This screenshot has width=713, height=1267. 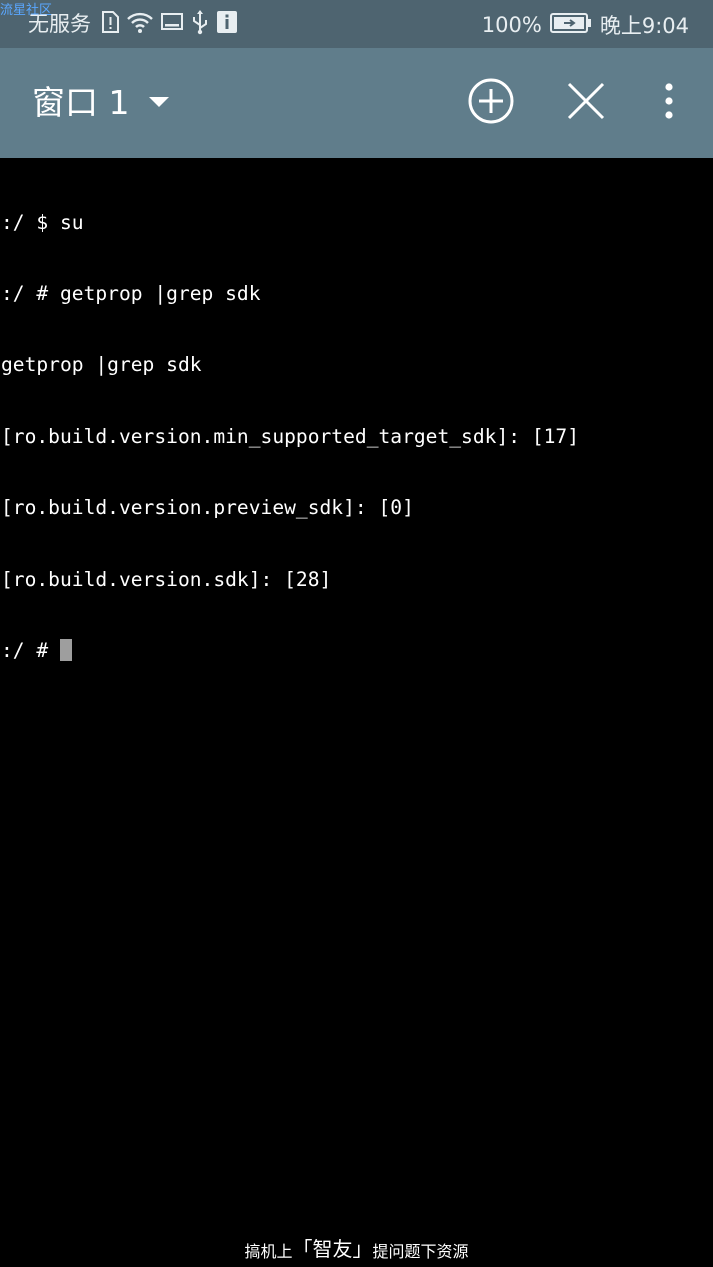 I want to click on watermark-prefix: 搞机上, so click(x=268, y=1251).